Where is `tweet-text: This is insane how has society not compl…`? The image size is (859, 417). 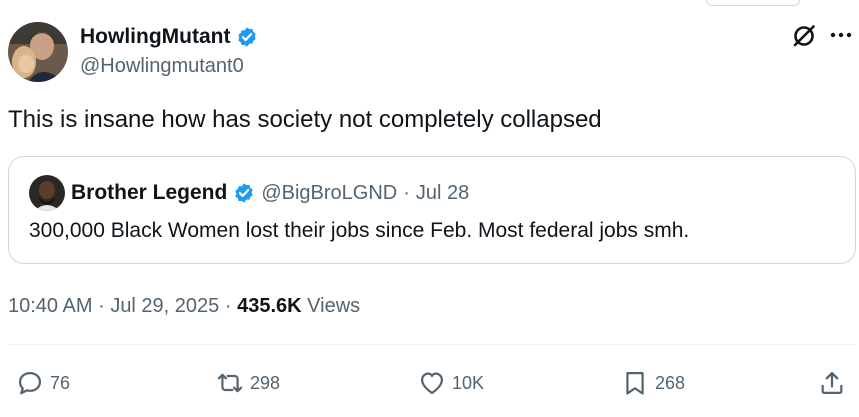
tweet-text: This is insane how has society not compl… is located at coordinates (305, 119).